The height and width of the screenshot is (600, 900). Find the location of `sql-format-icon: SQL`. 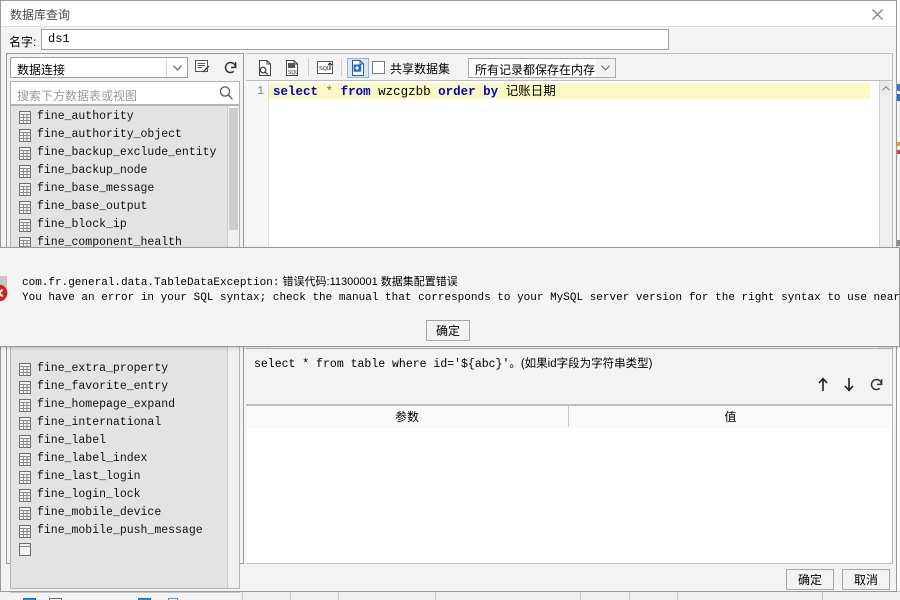

sql-format-icon: SQL is located at coordinates (325, 68).